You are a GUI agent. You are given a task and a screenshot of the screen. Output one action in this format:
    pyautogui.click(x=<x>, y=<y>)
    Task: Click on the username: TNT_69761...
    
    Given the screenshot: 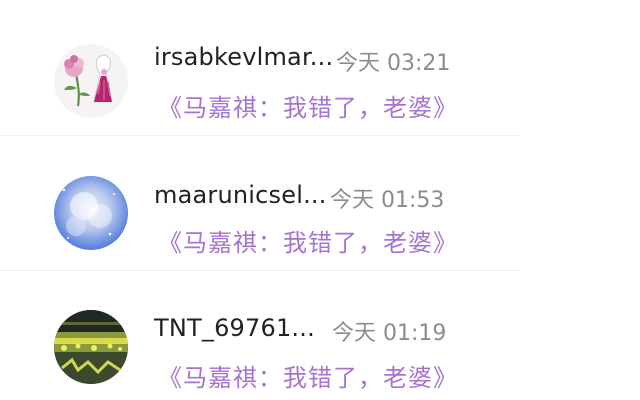 What is the action you would take?
    pyautogui.click(x=234, y=328)
    